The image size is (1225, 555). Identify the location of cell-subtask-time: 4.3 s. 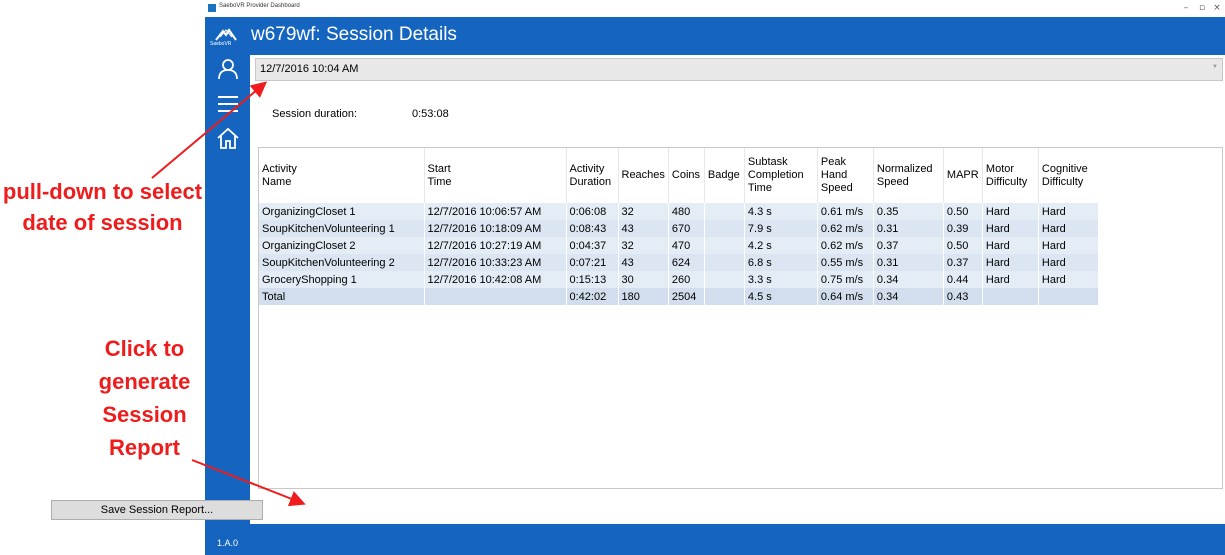
(781, 211).